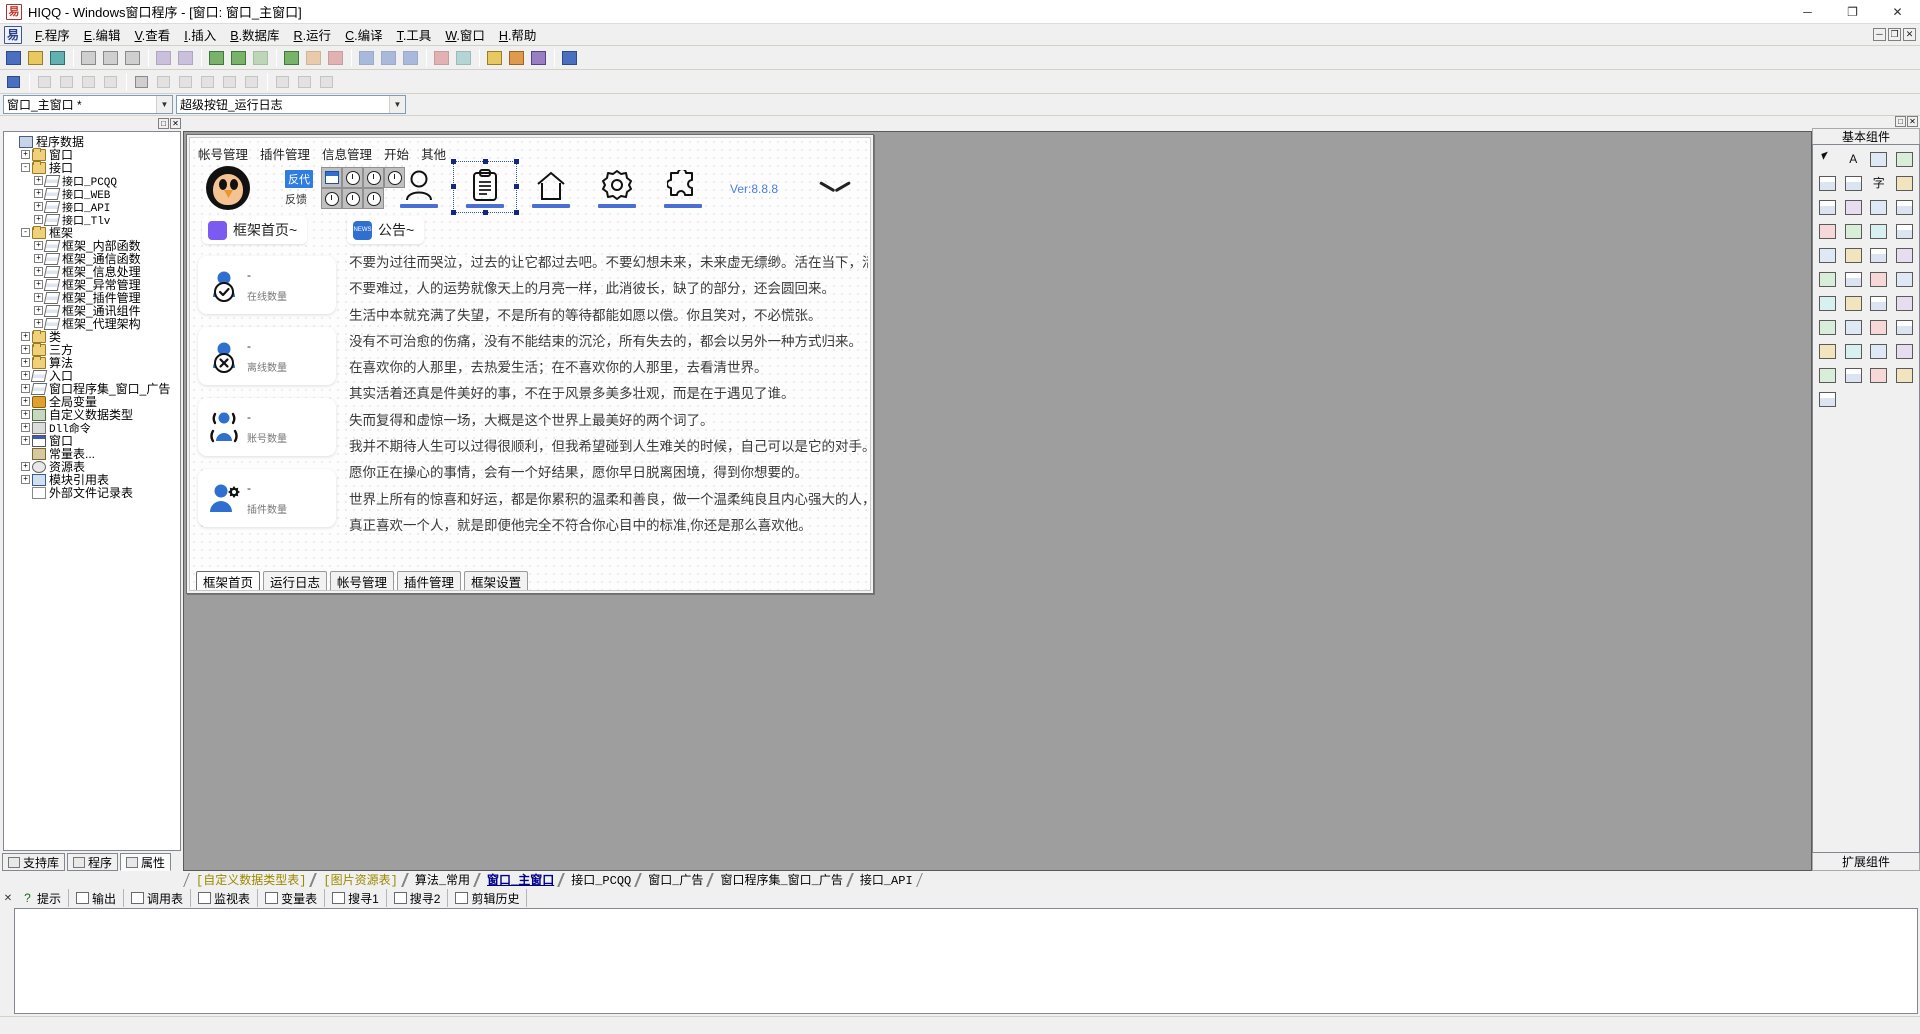 The width and height of the screenshot is (1920, 1034). What do you see at coordinates (200, 34) in the screenshot?
I see `menu-item-3: I.插入` at bounding box center [200, 34].